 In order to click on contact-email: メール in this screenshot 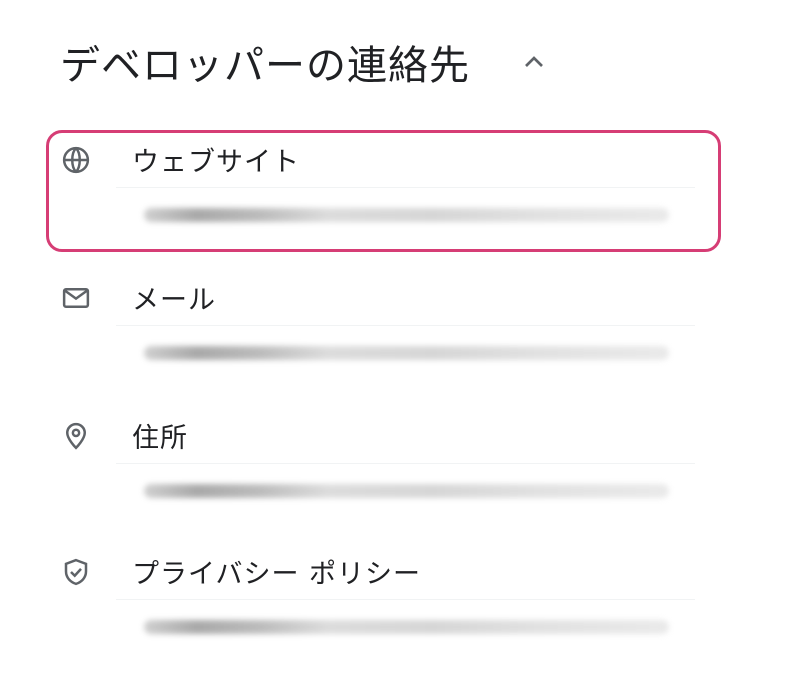, I will do `click(385, 328)`.